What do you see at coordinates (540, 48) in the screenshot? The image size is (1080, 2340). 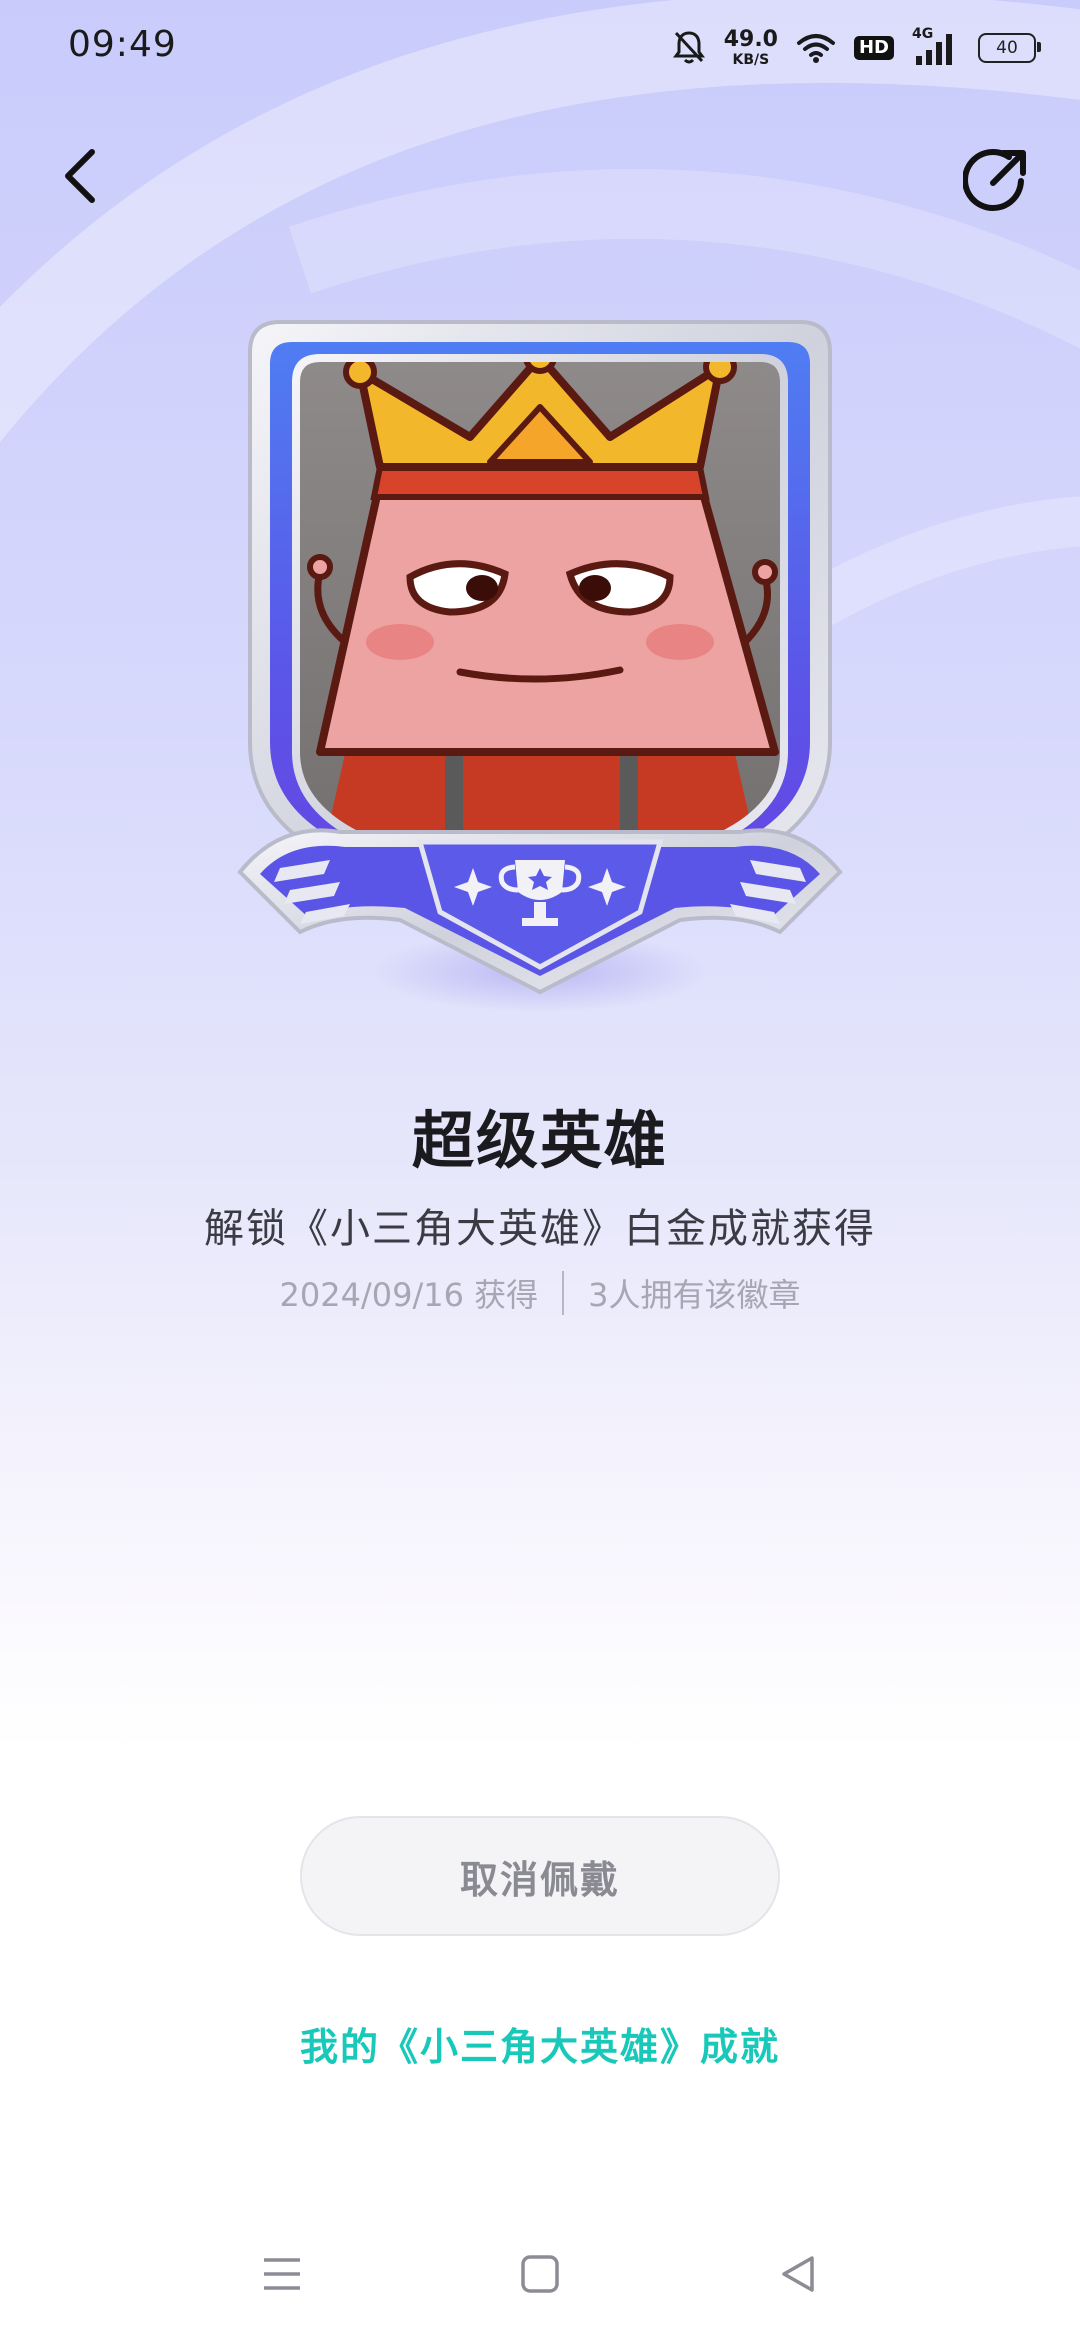 I see `status-bar: 09:49 49.0 KB/S HD 4G 40` at bounding box center [540, 48].